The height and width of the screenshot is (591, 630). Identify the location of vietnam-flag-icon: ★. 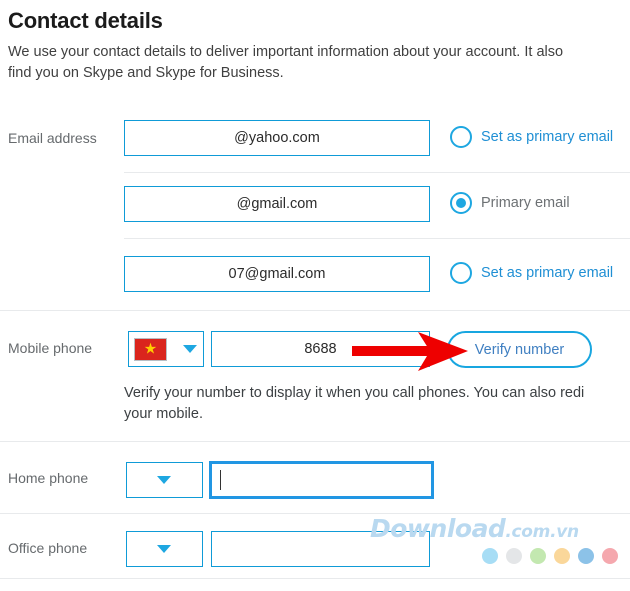
(150, 349).